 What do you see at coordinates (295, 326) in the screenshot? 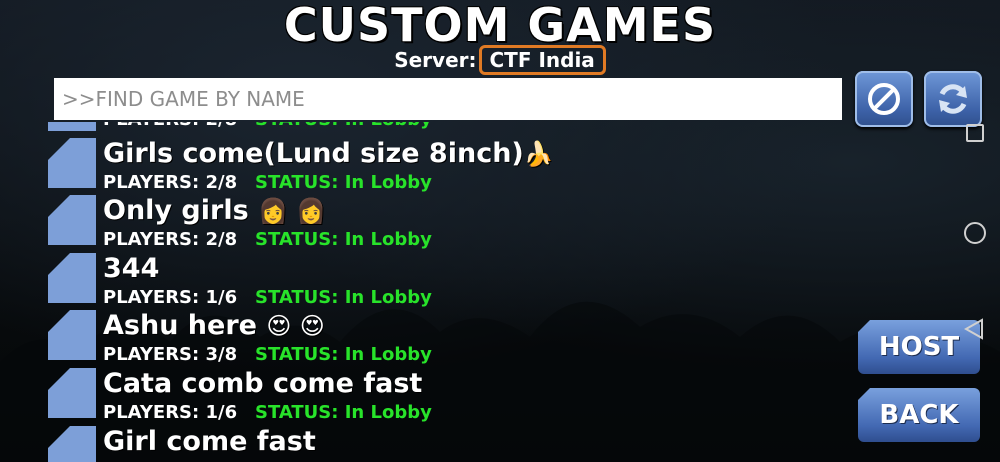
I see `heart-eyes-icon: 😍 😍` at bounding box center [295, 326].